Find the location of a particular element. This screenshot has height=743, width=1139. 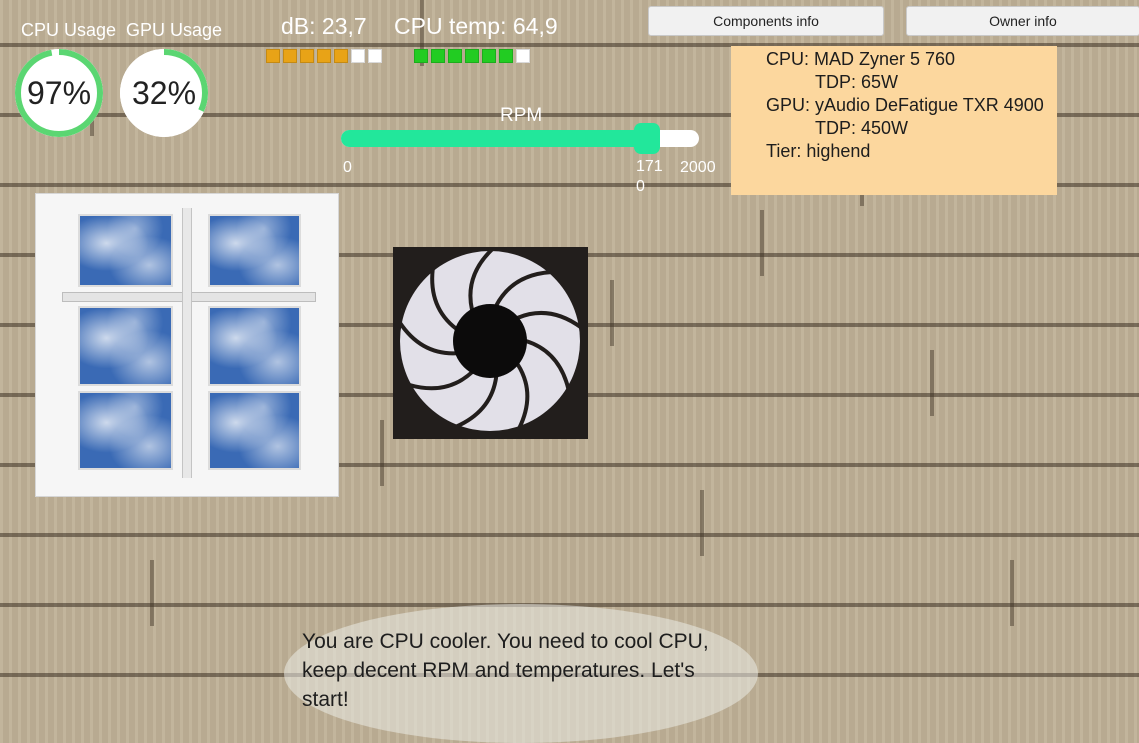

tier-line: Tier: highend is located at coordinates (818, 151).